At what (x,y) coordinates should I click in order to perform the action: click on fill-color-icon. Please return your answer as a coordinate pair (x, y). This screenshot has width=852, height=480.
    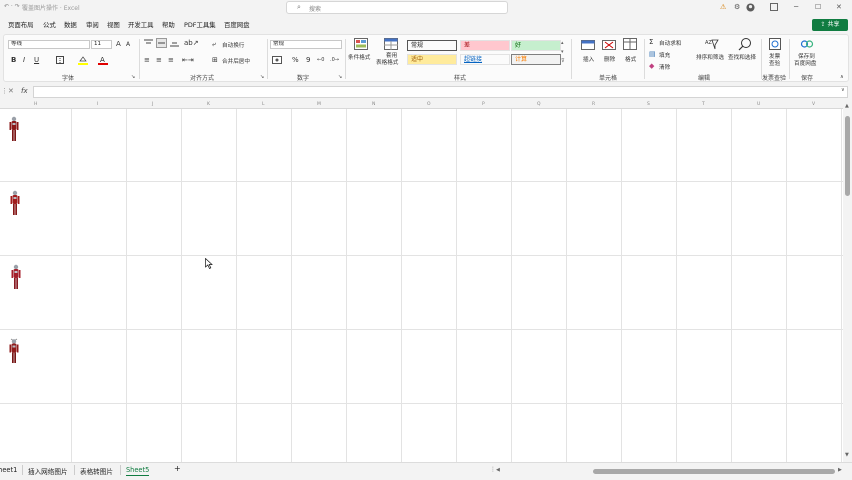
    Looking at the image, I should click on (83, 61).